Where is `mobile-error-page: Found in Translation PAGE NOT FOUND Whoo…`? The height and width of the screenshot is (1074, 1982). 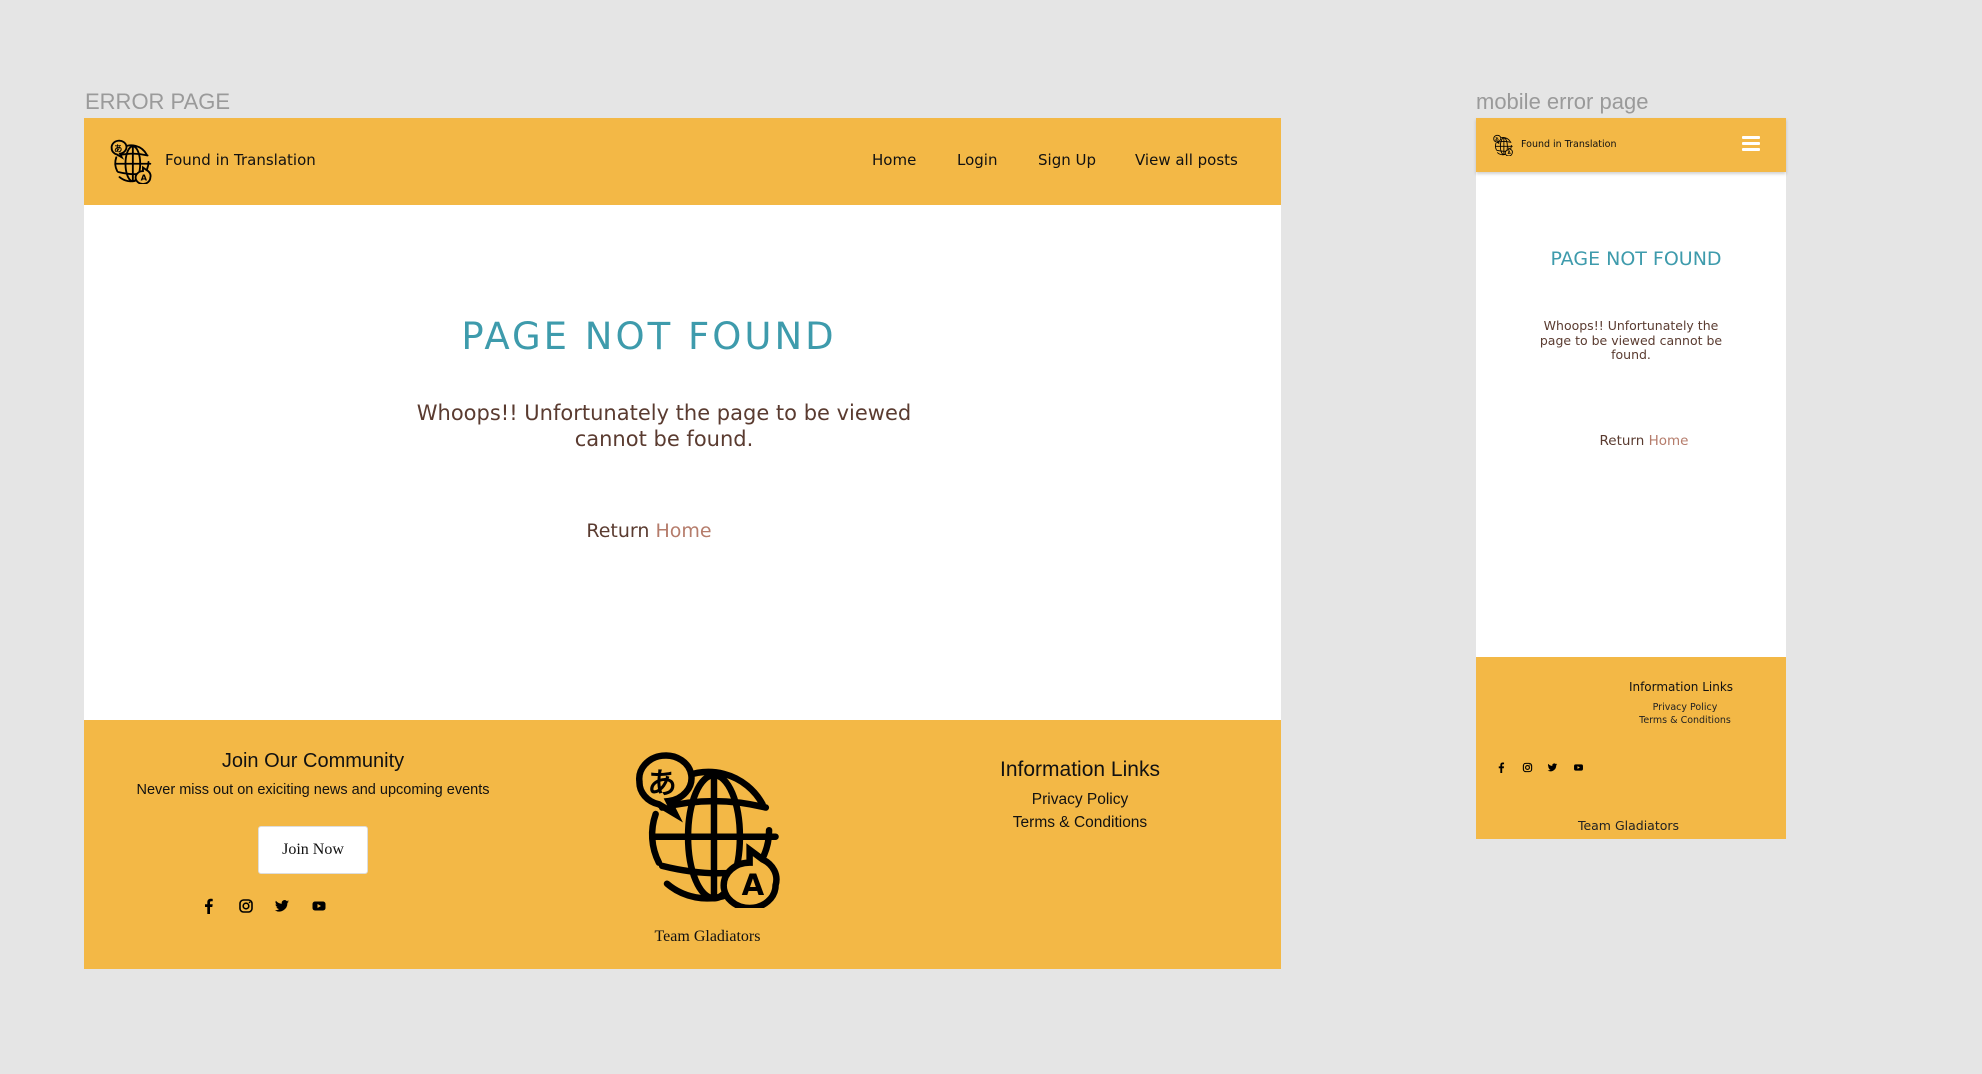
mobile-error-page: Found in Translation PAGE NOT FOUND Whoo… is located at coordinates (1631, 478).